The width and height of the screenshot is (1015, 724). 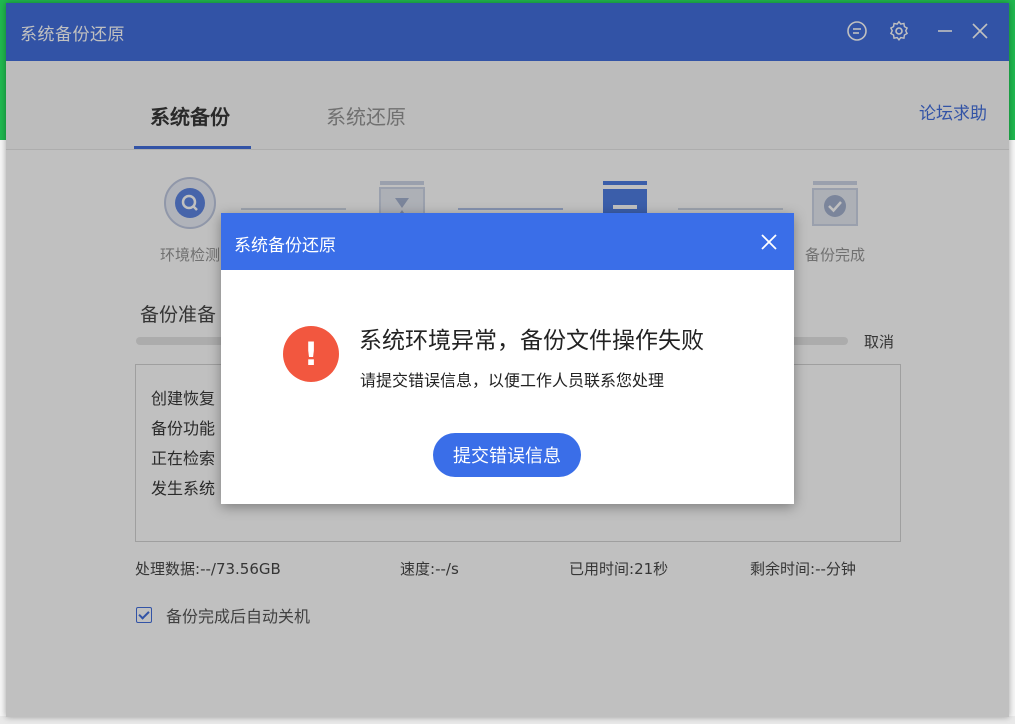 What do you see at coordinates (769, 242) in the screenshot?
I see `dialog-close-icon` at bounding box center [769, 242].